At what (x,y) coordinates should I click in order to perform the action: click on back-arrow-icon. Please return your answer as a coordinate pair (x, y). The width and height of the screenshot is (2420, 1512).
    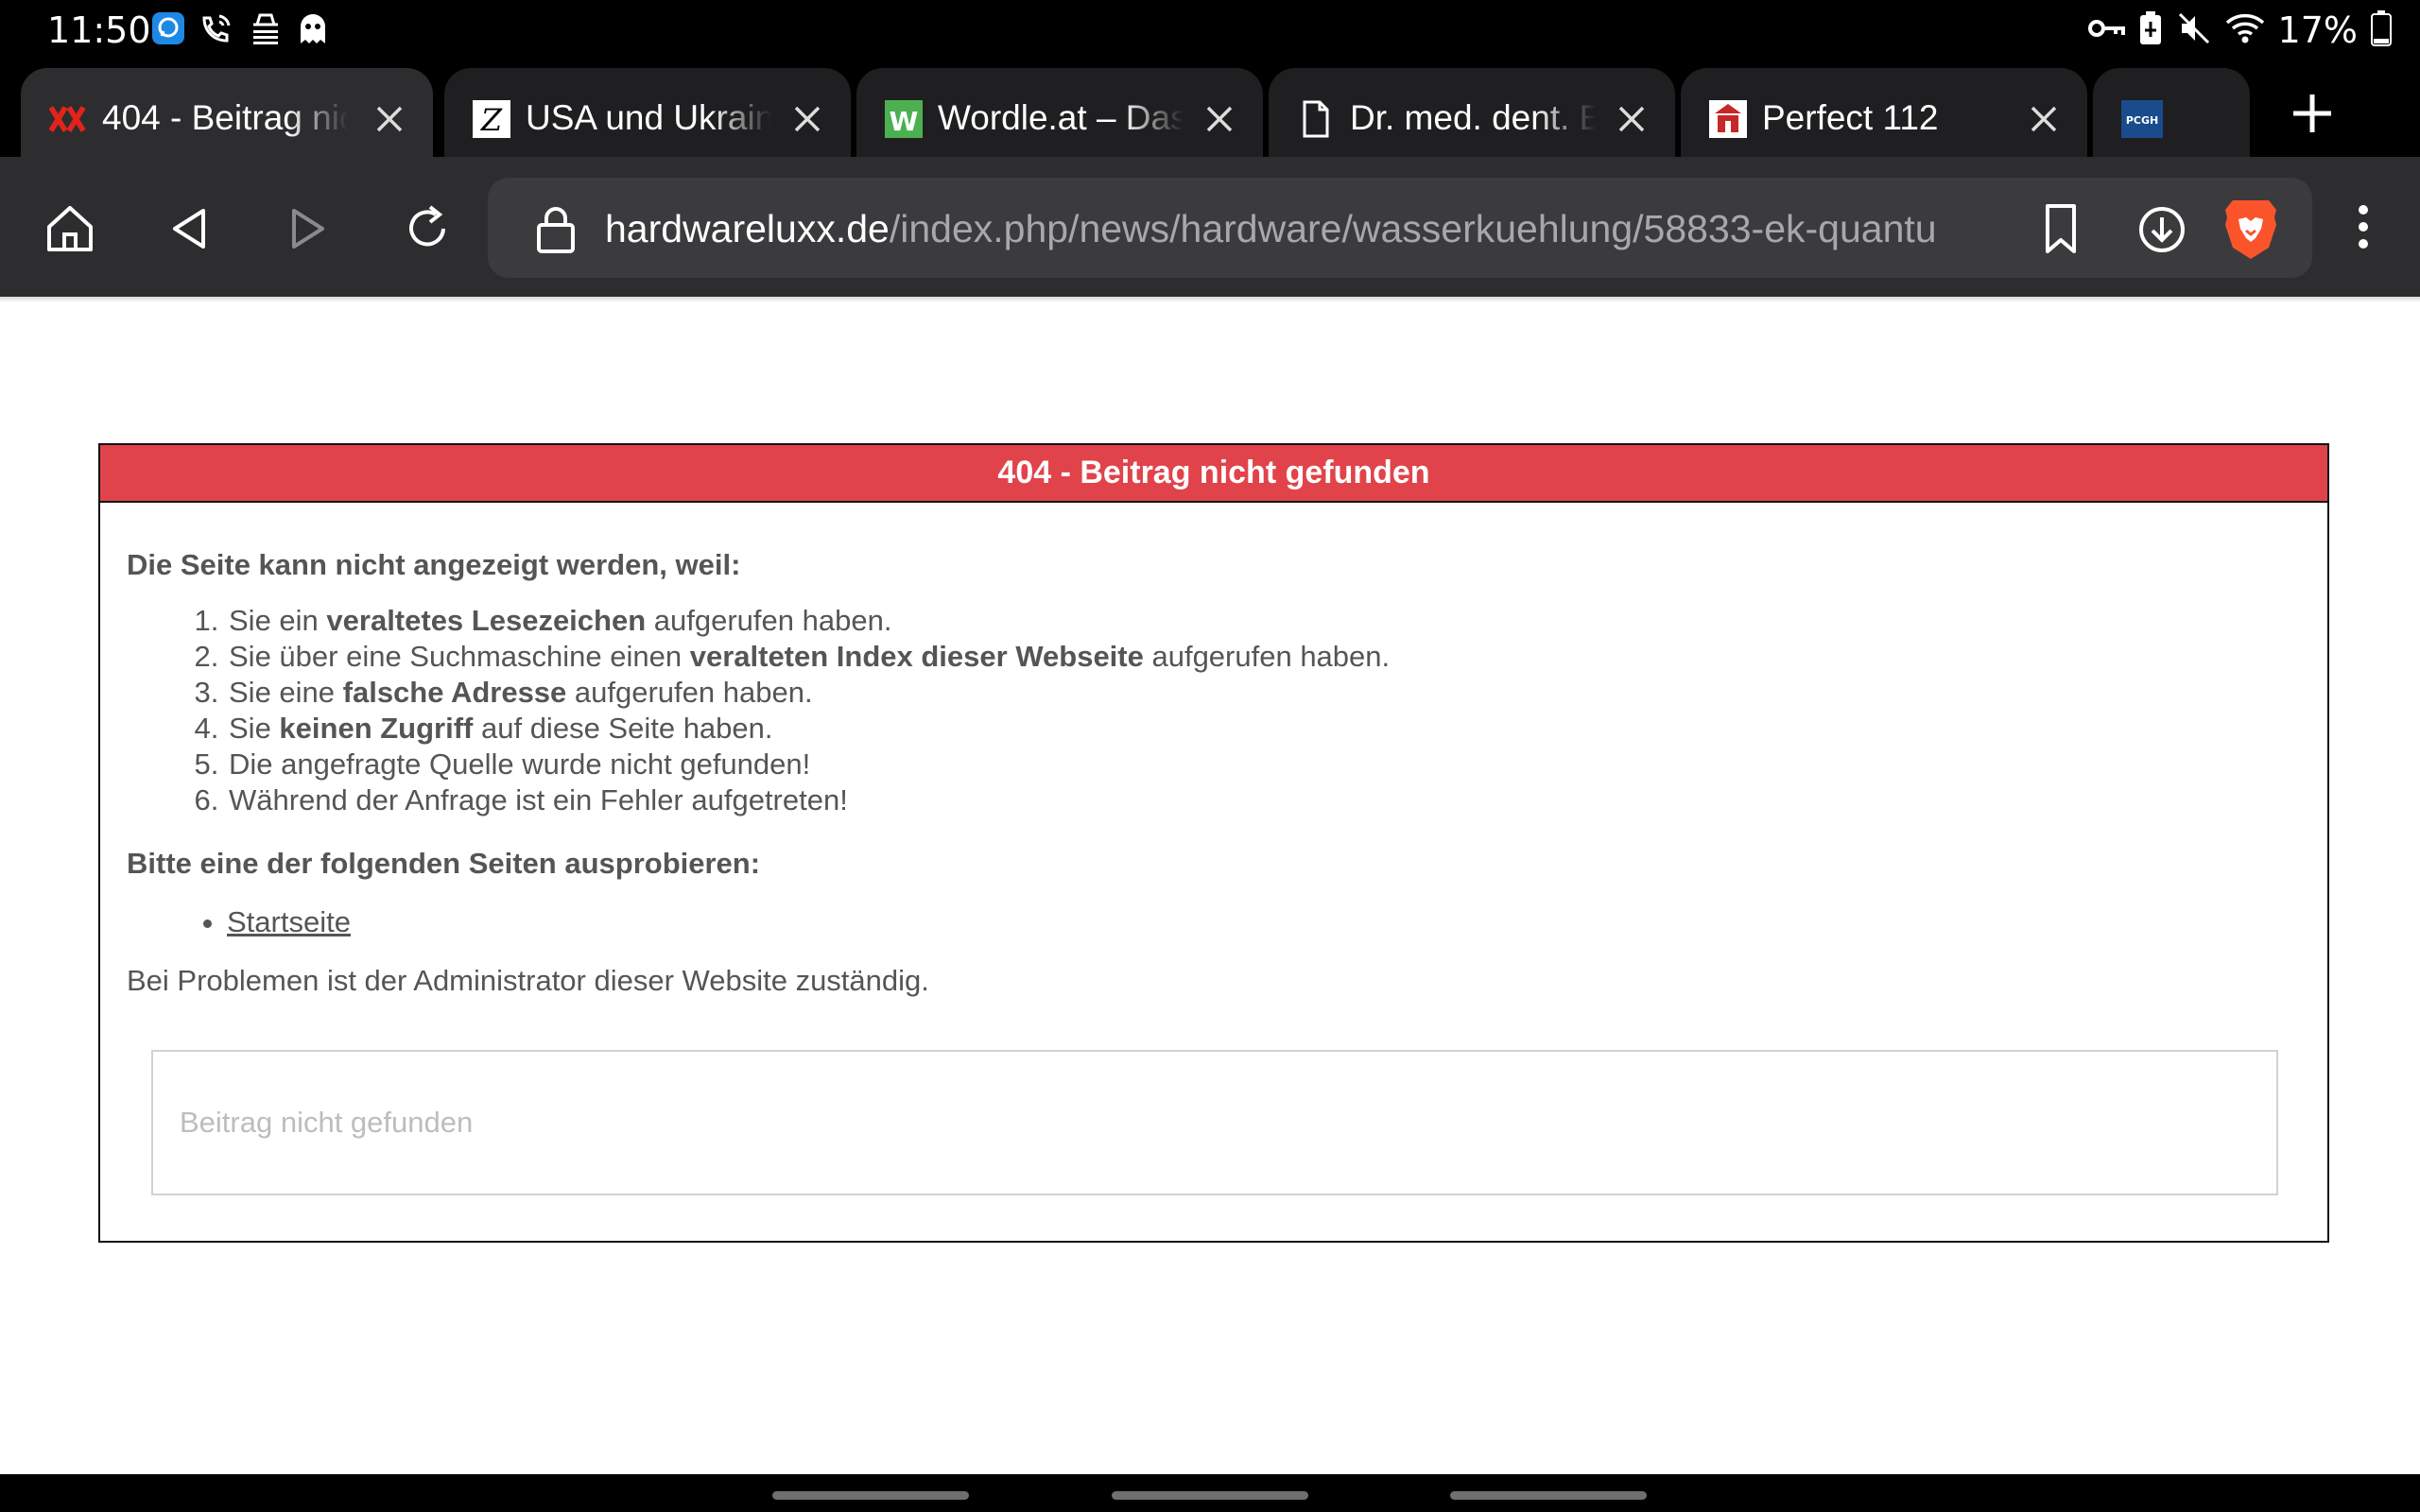
    Looking at the image, I should click on (189, 229).